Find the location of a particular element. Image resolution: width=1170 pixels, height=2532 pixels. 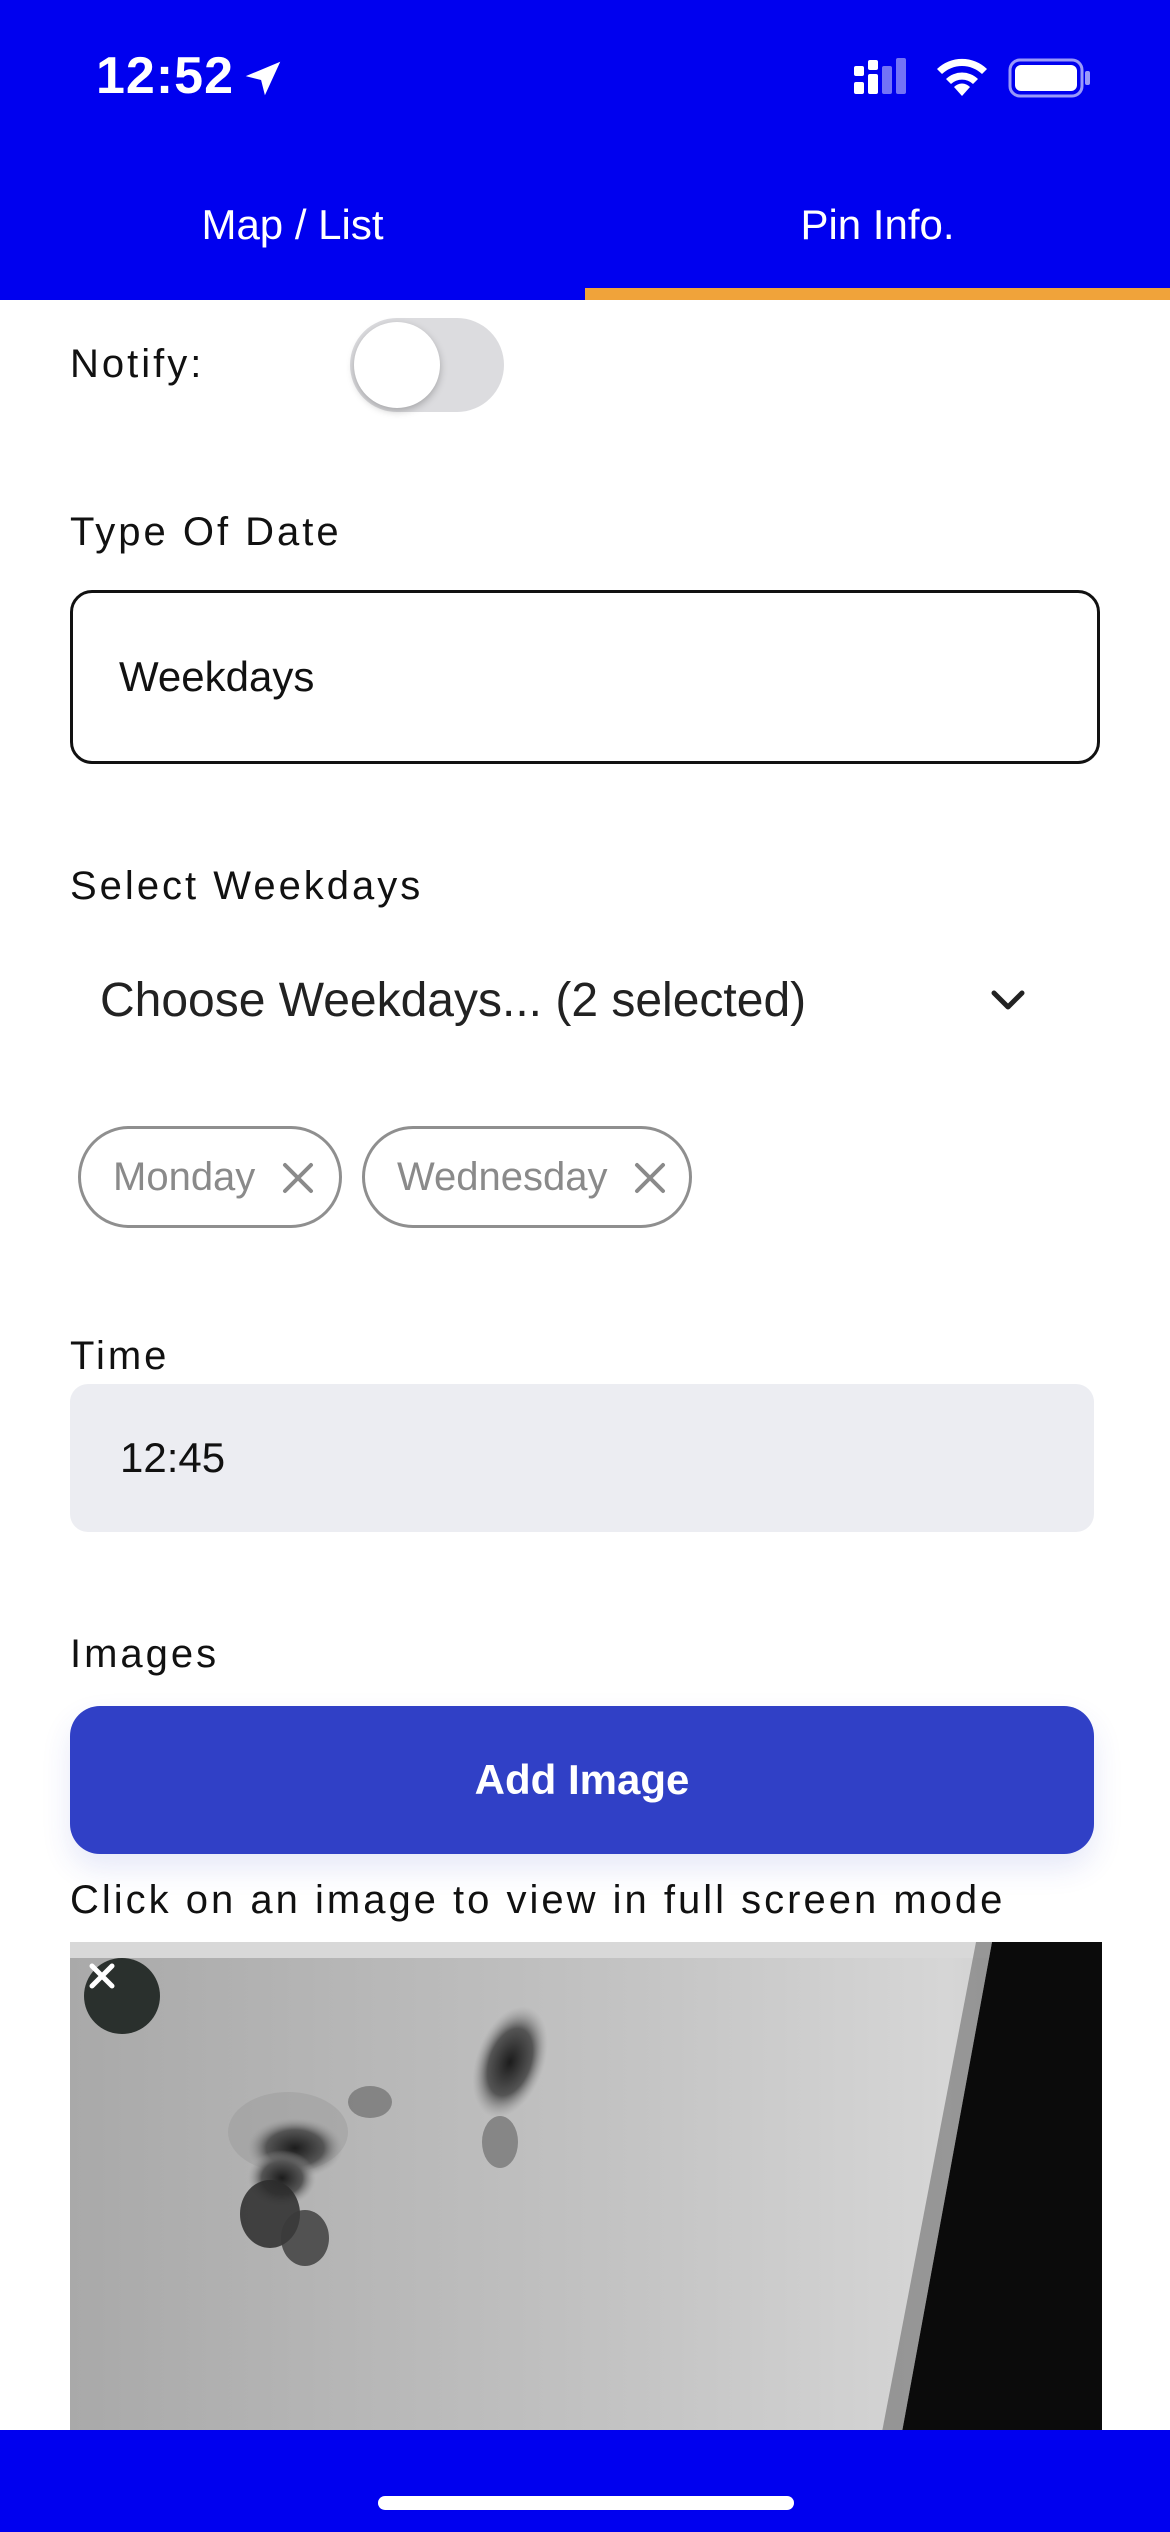

weekday-chip-wednesday: Wednesday is located at coordinates (527, 1177).